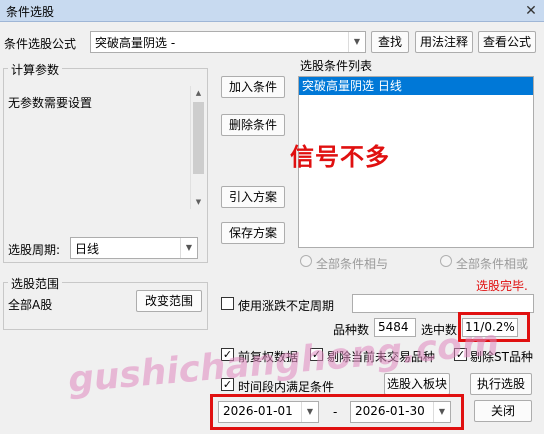  What do you see at coordinates (444, 42) in the screenshot?
I see `usage-button: 用法注释` at bounding box center [444, 42].